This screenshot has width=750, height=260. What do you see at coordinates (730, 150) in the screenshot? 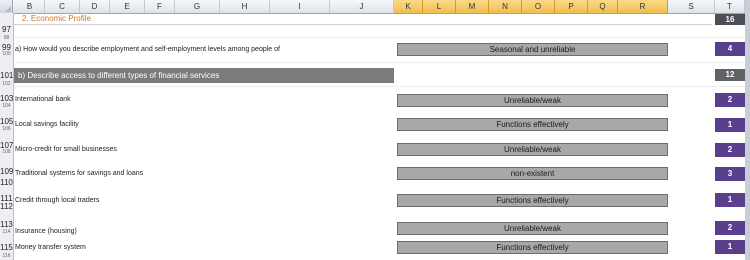
I see `service-score-micro-credit: 2` at bounding box center [730, 150].